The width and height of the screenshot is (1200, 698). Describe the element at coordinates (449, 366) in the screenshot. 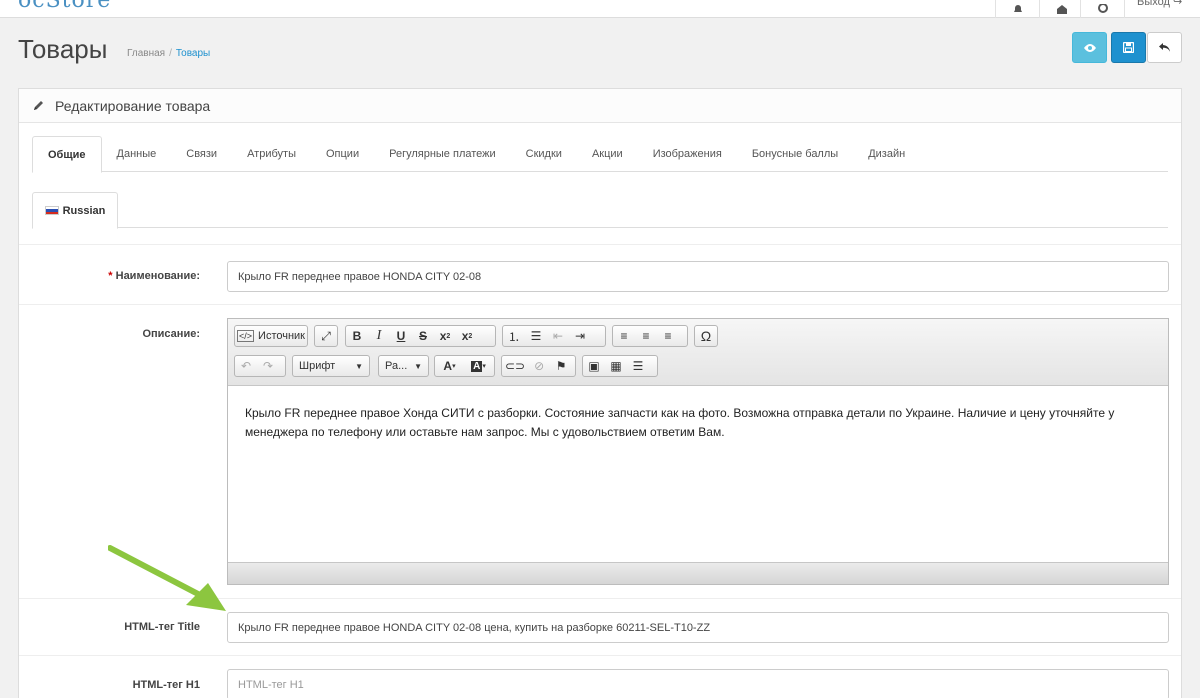

I see `text-color-icon: A ▾` at that location.